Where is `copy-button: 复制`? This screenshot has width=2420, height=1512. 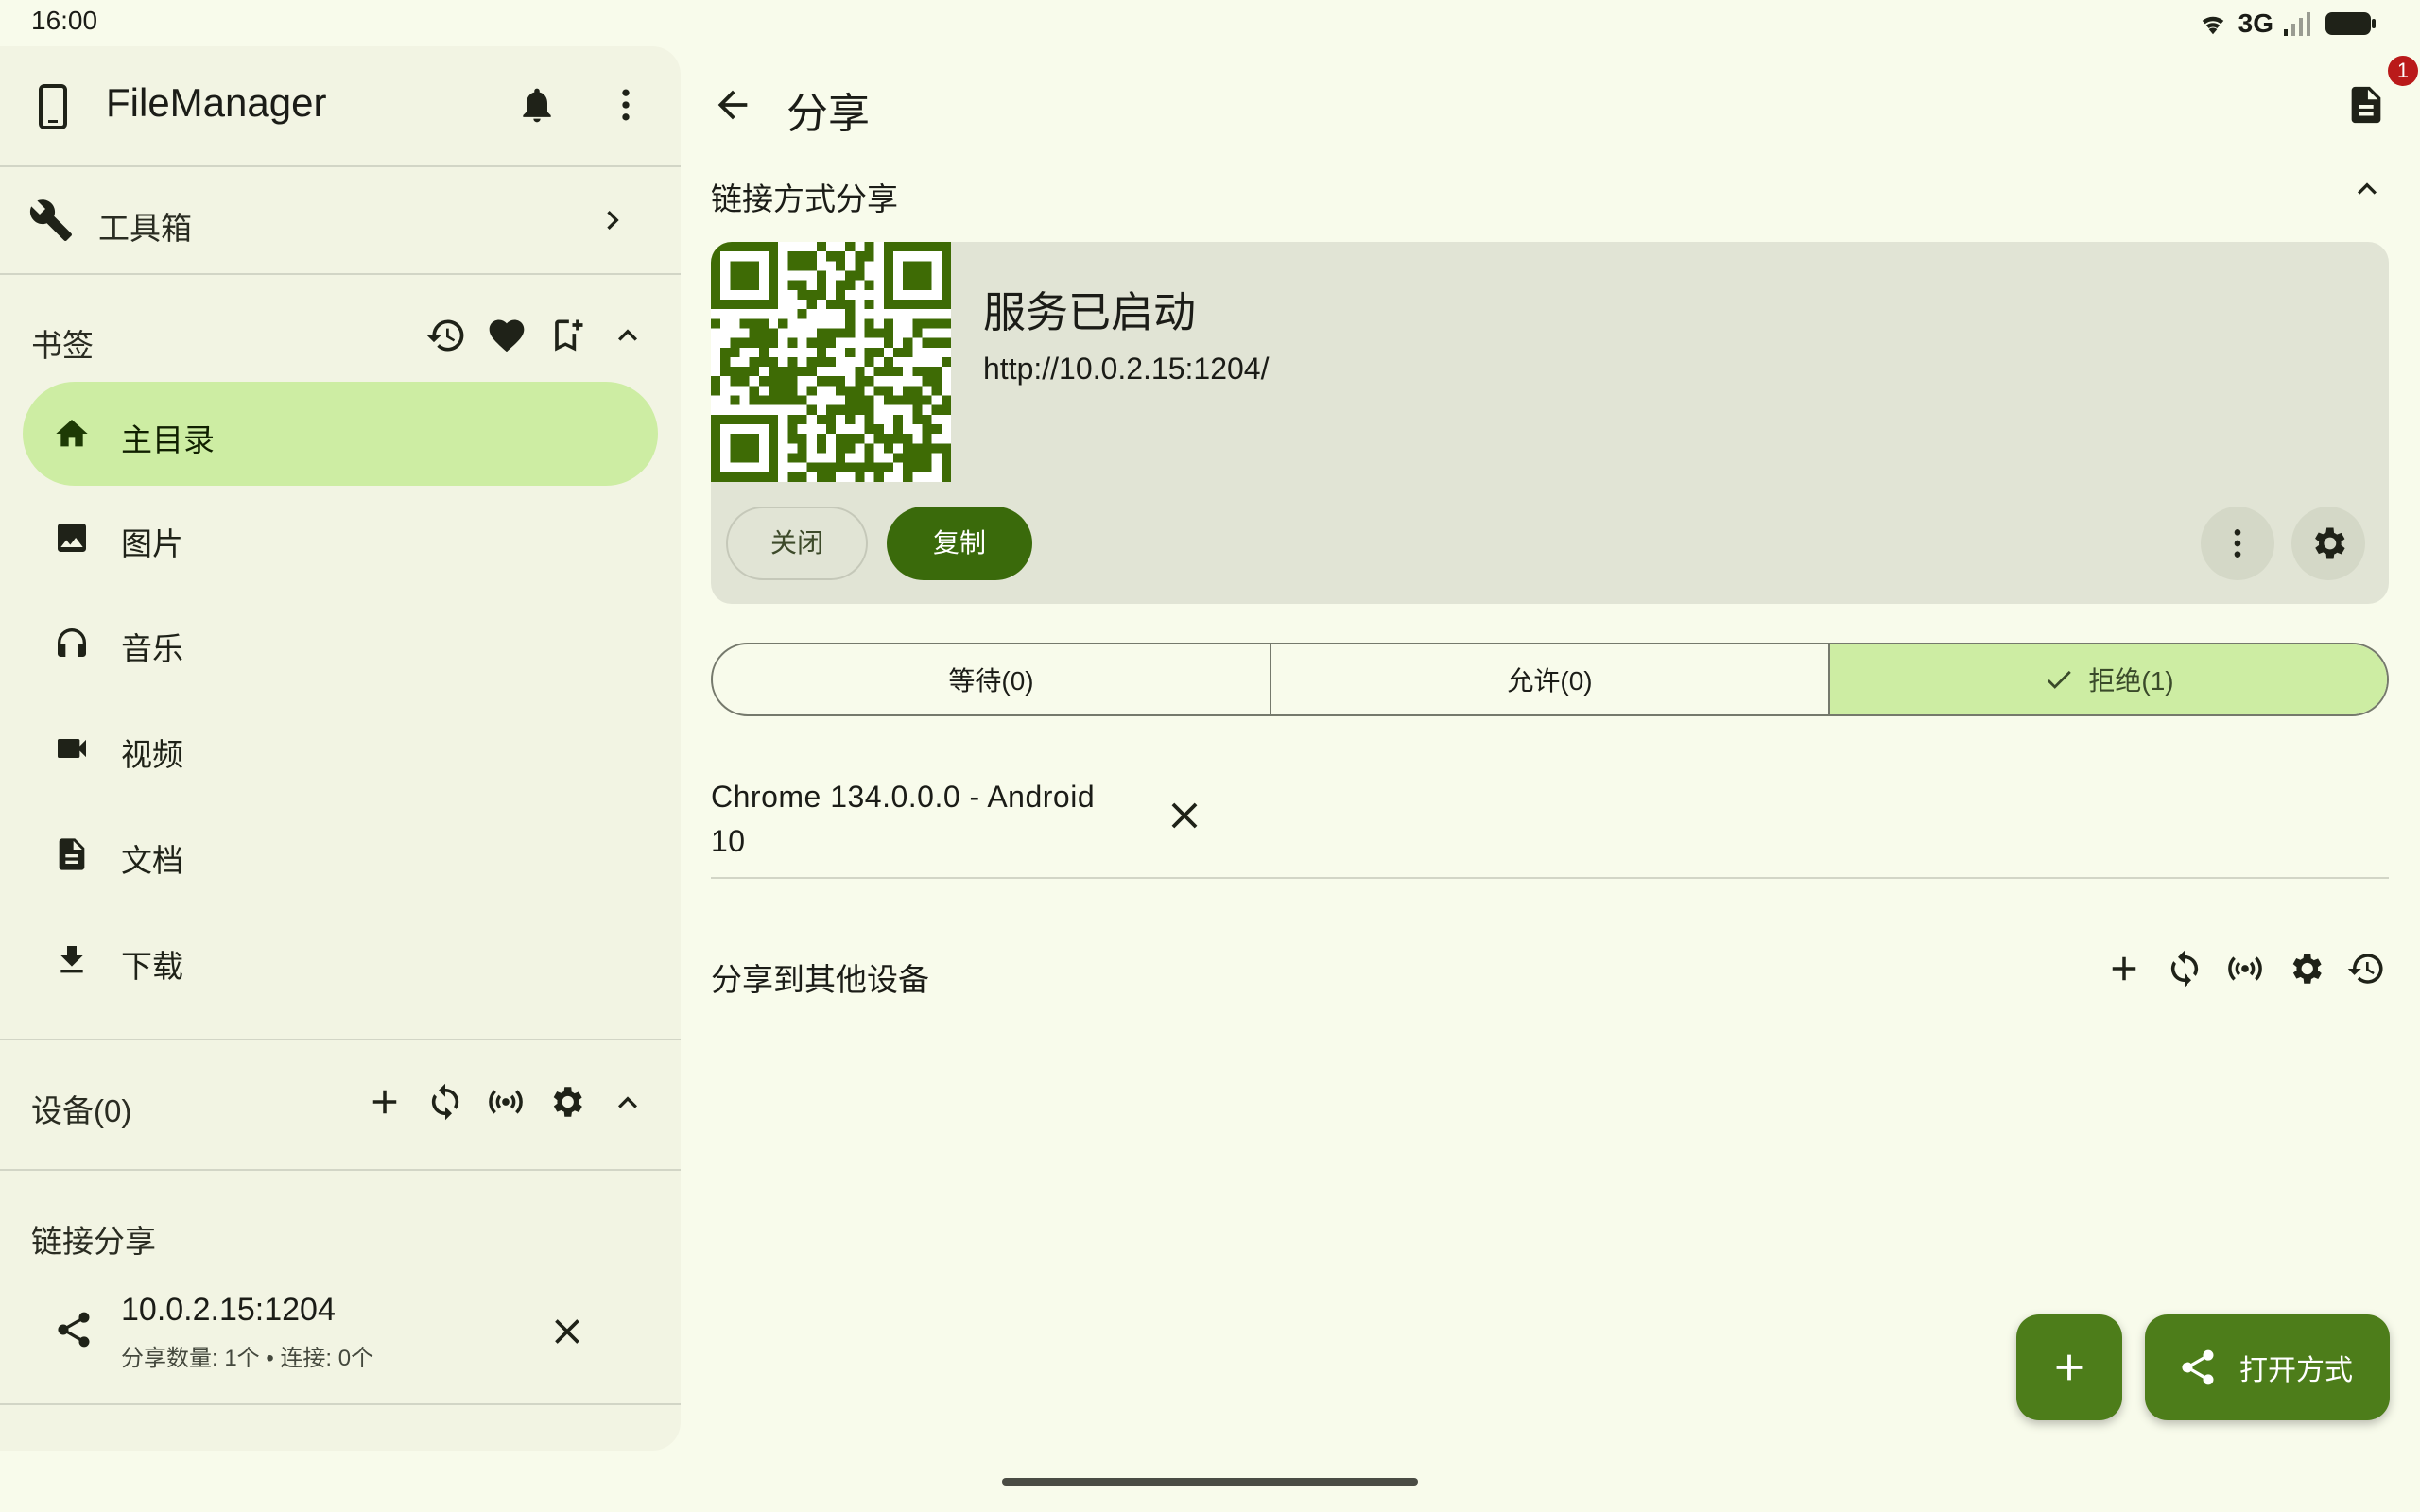
copy-button: 复制 is located at coordinates (959, 543).